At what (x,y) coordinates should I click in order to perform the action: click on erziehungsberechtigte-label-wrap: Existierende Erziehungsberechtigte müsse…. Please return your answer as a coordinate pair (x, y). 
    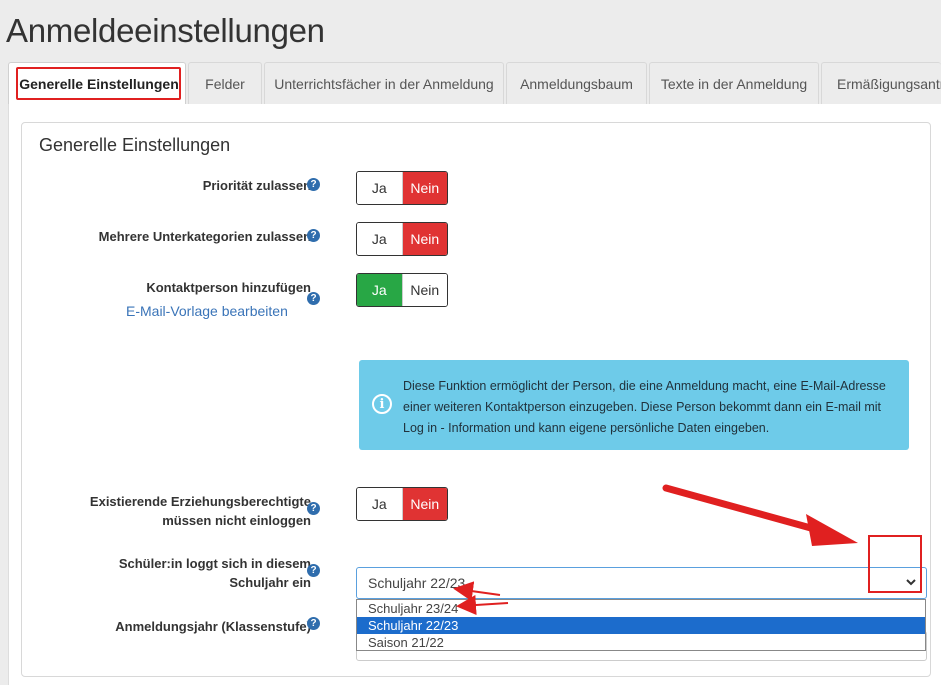
    Looking at the image, I should click on (170, 512).